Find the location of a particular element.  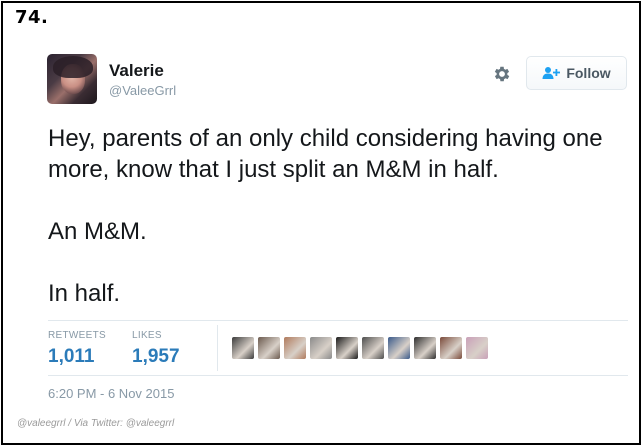

likes-count: 1,957 is located at coordinates (156, 356).